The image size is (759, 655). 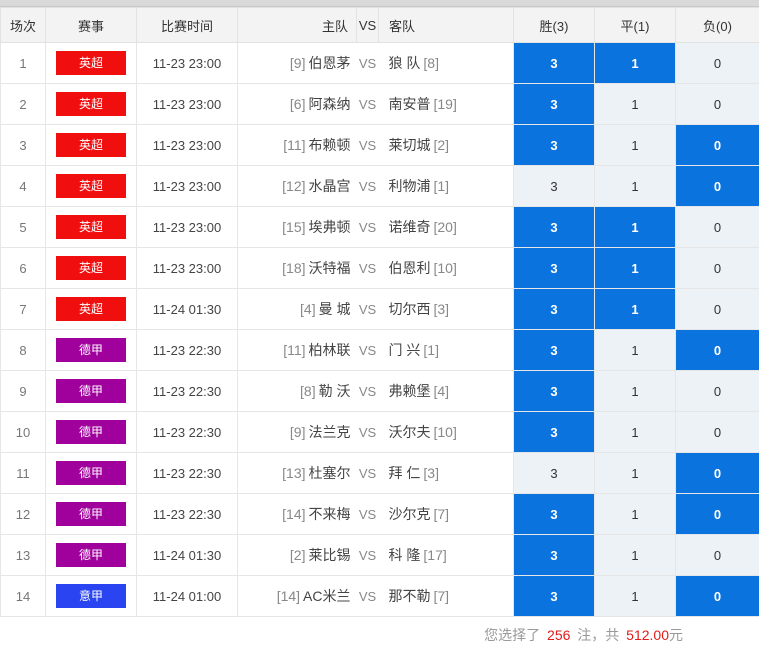 What do you see at coordinates (187, 432) in the screenshot?
I see `match-time: 11-23 22:30` at bounding box center [187, 432].